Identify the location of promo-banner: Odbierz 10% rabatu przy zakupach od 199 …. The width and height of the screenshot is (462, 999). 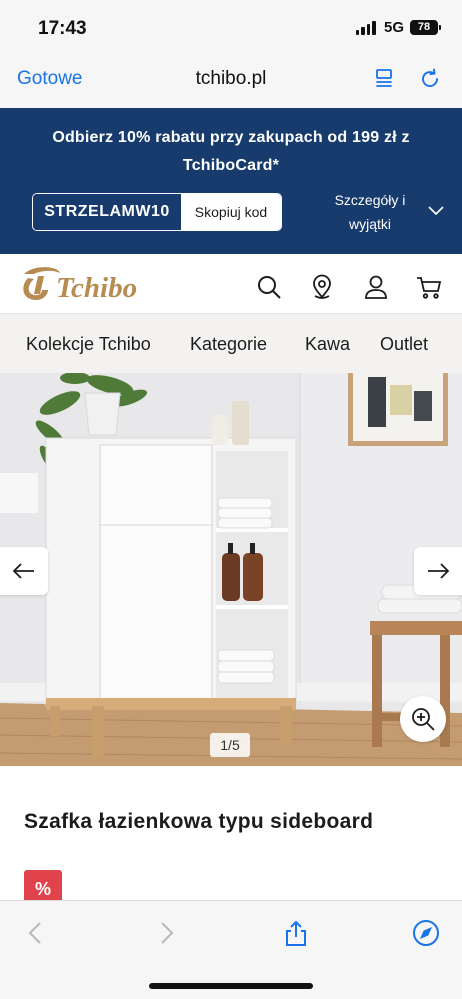
(231, 181).